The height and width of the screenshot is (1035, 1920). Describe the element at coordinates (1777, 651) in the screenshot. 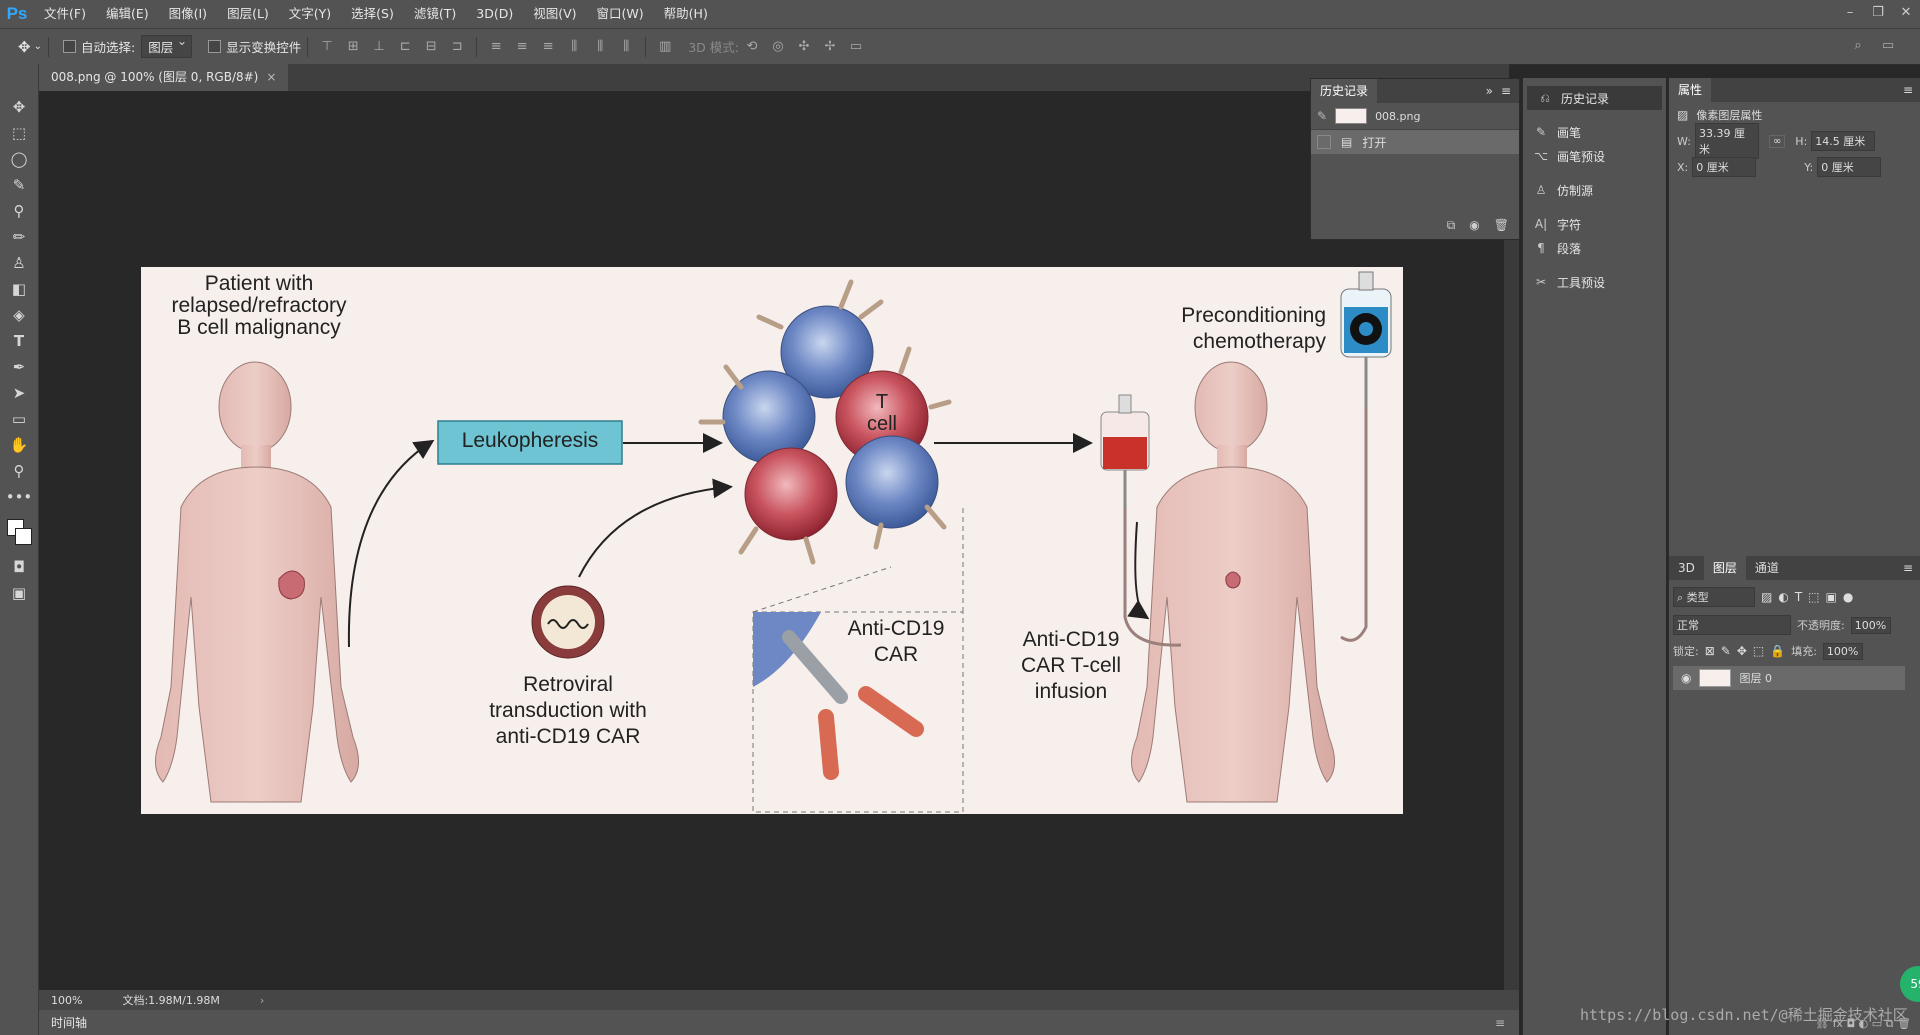

I see `lock-all-icon: 🔒` at that location.